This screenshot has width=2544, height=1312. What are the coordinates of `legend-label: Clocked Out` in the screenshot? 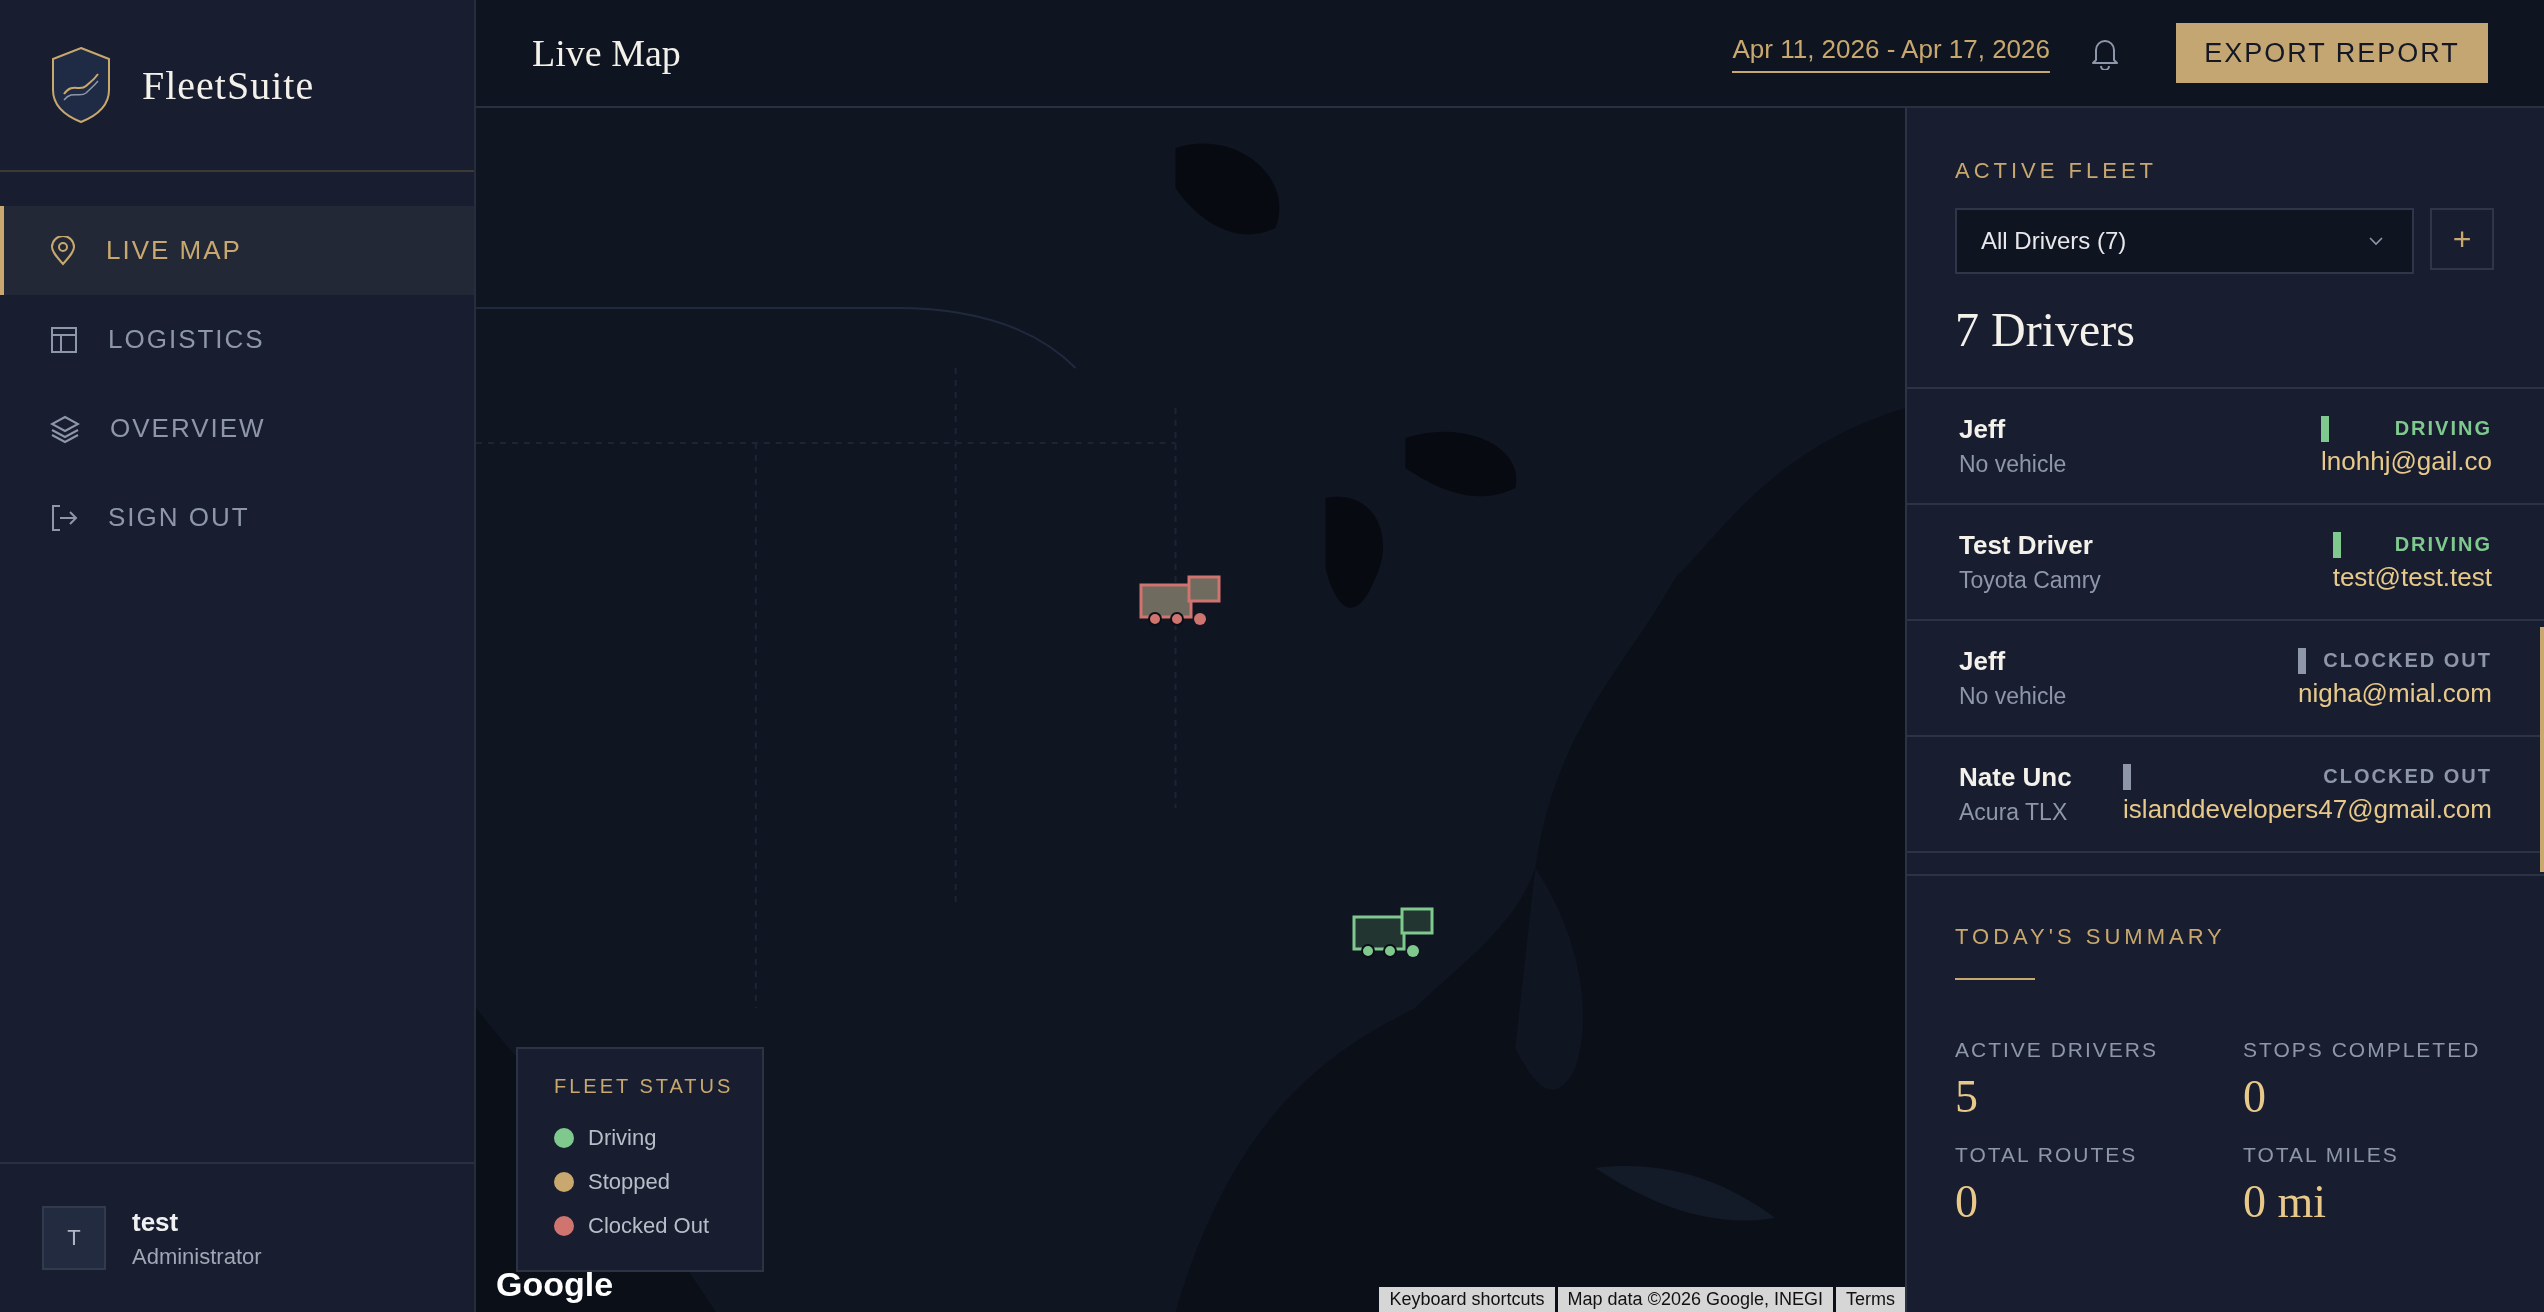 It's located at (649, 1226).